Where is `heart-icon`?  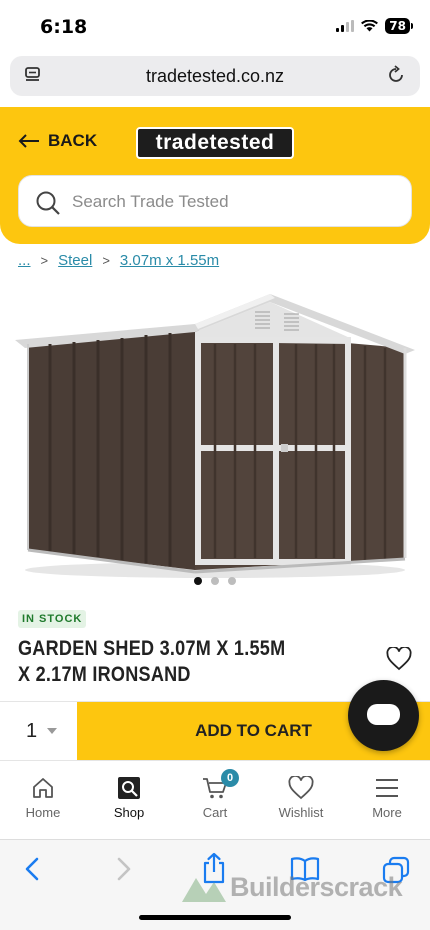 heart-icon is located at coordinates (301, 788).